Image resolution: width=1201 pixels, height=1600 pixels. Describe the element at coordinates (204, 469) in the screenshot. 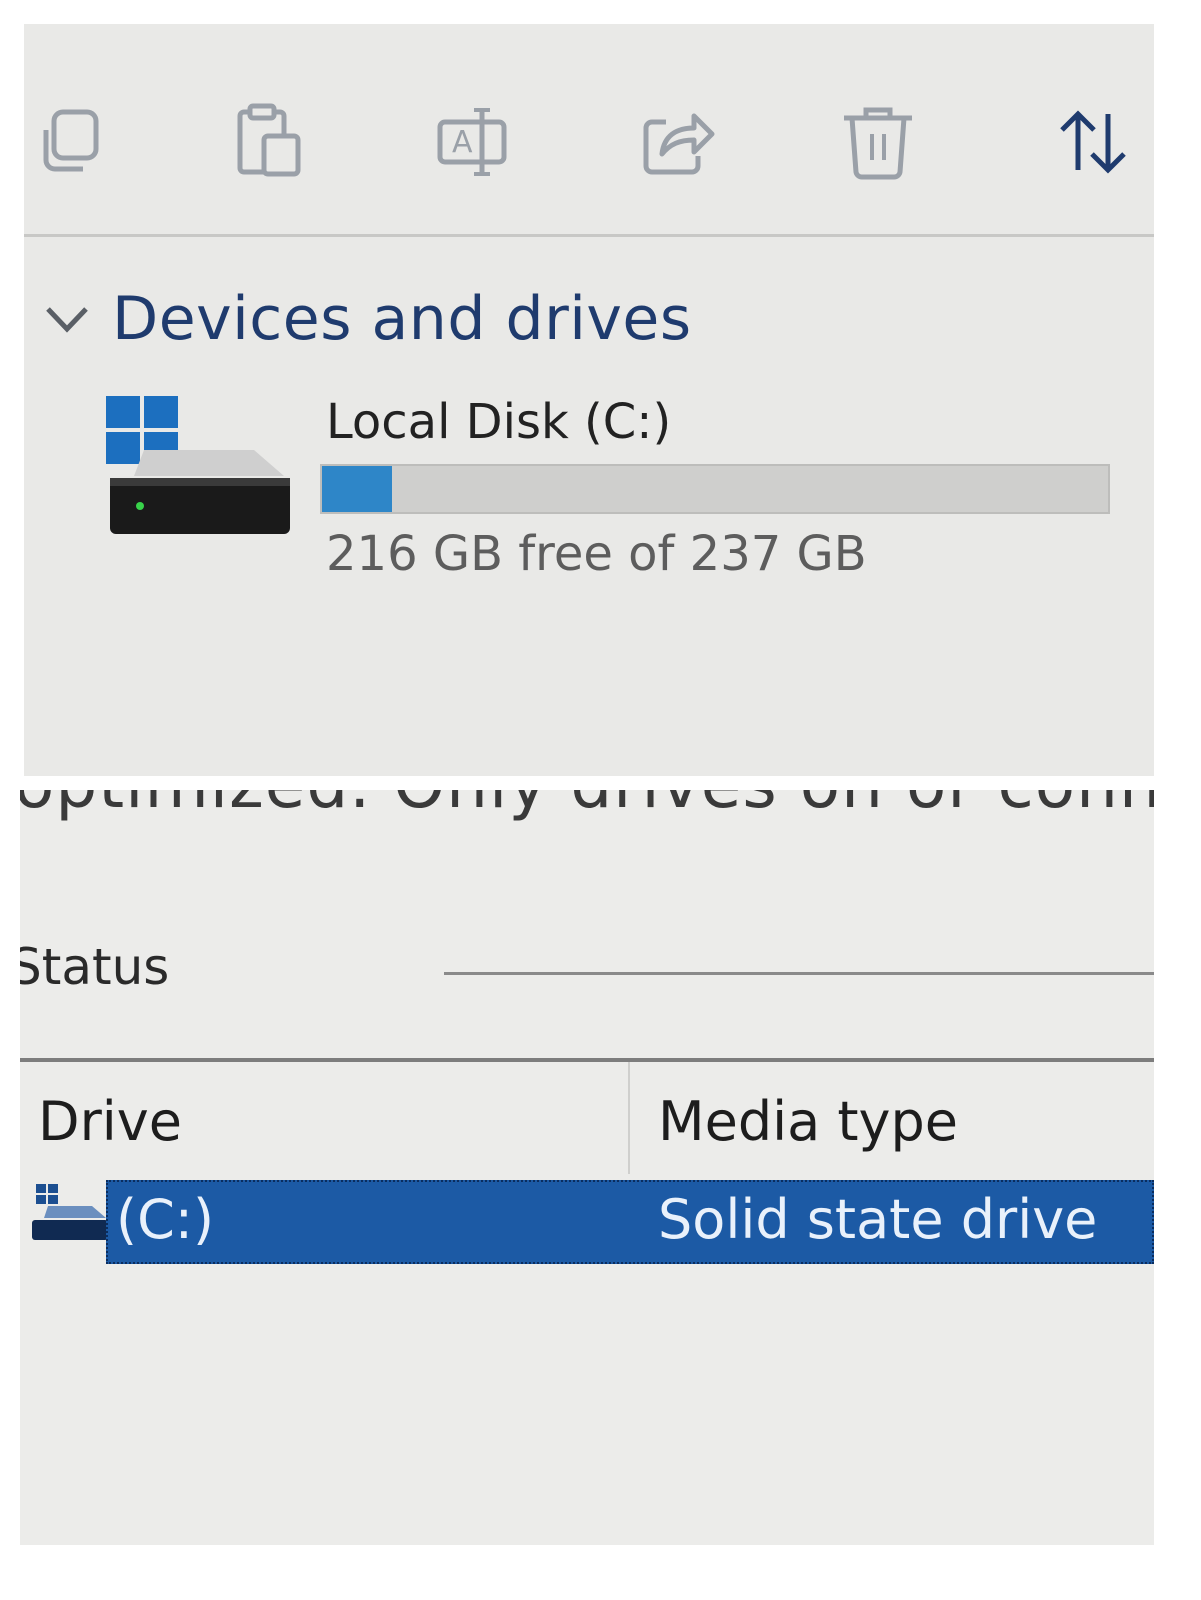

I see `windows-drive-icon` at that location.